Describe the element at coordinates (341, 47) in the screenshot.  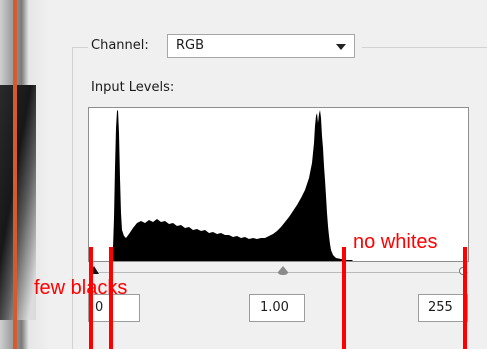
I see `chevron-down-icon` at that location.